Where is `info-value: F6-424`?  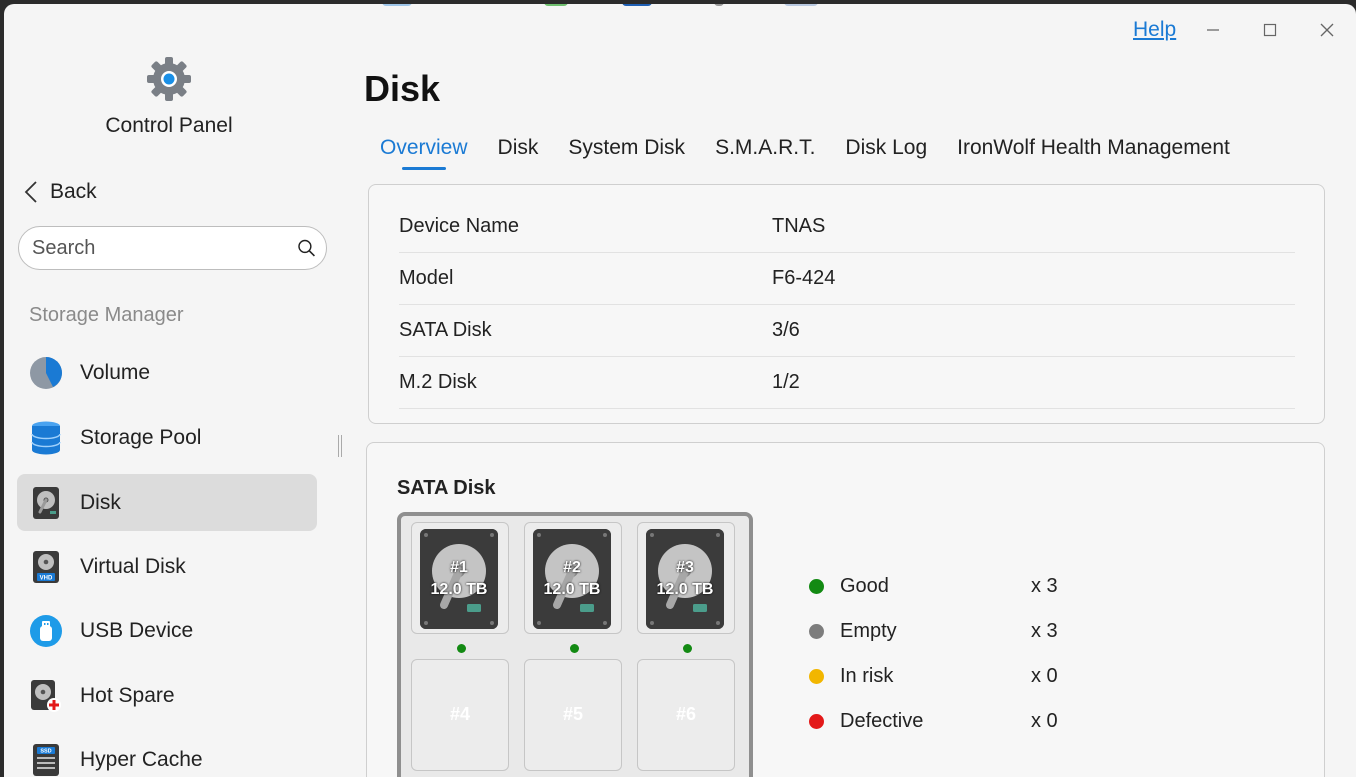 info-value: F6-424 is located at coordinates (804, 278).